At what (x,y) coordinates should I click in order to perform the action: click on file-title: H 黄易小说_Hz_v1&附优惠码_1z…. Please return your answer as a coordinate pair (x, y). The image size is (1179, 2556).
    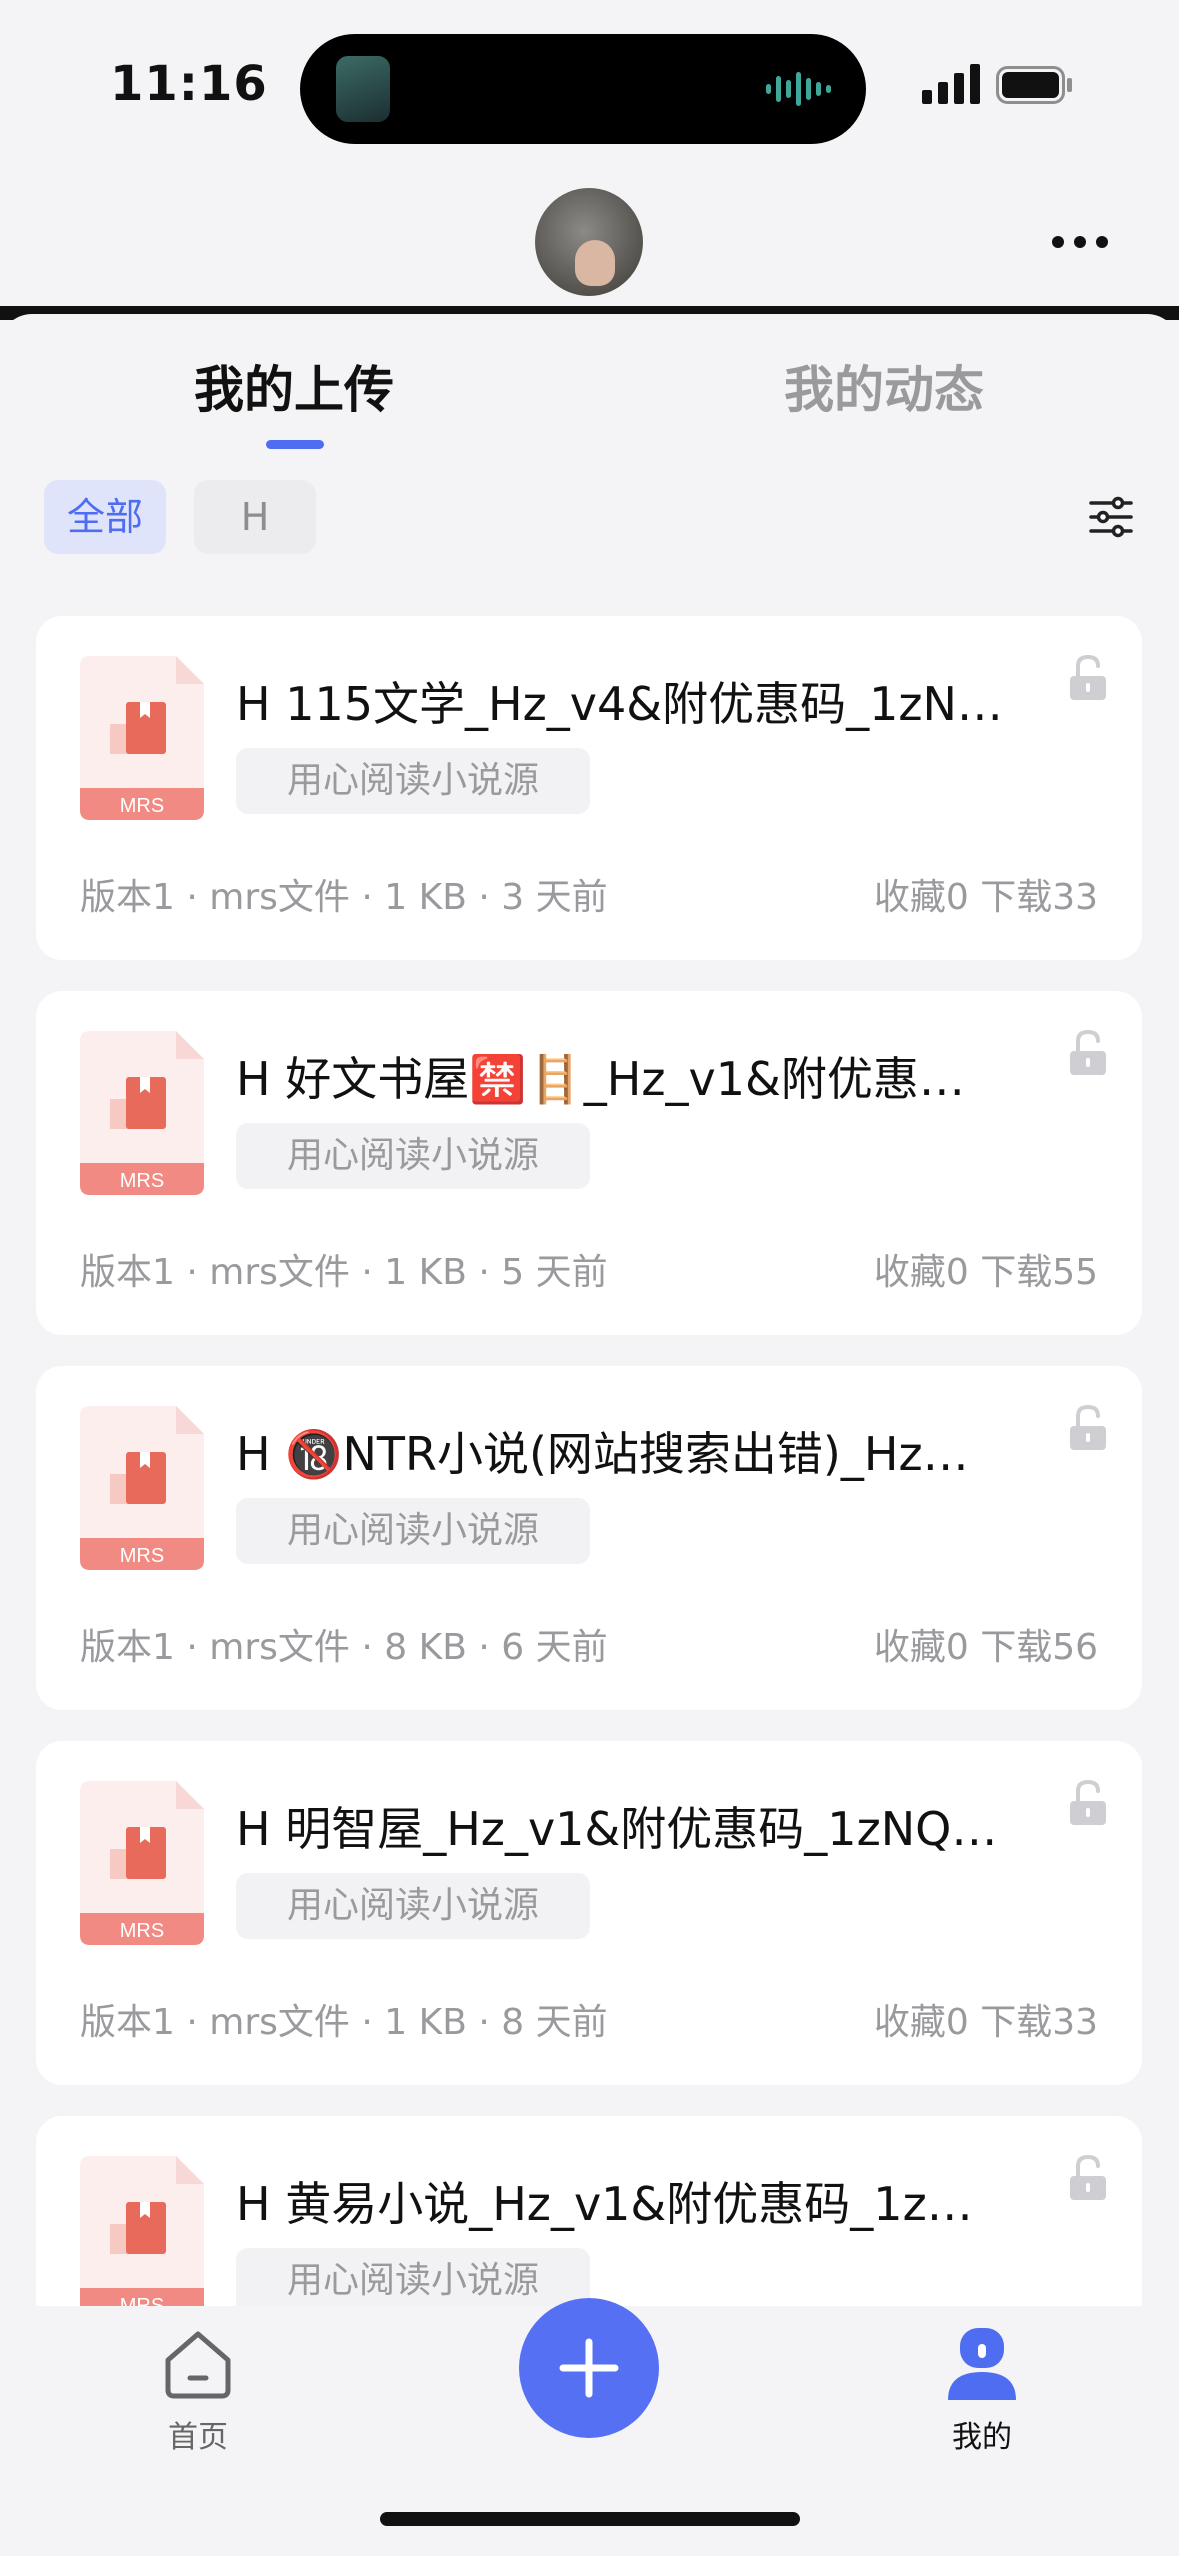
    Looking at the image, I should click on (604, 2204).